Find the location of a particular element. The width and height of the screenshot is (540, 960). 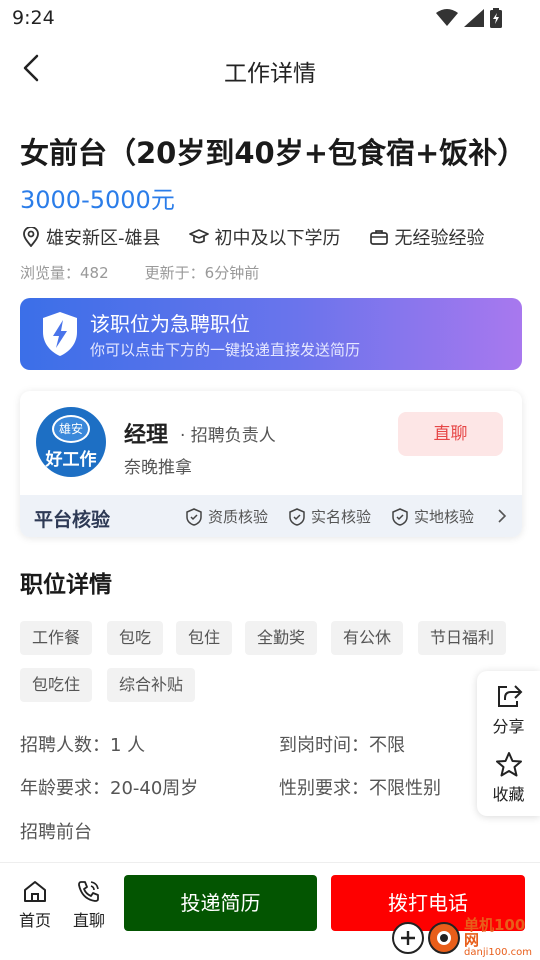

headcount-info: 招聘人数：1 人 is located at coordinates (82, 744).